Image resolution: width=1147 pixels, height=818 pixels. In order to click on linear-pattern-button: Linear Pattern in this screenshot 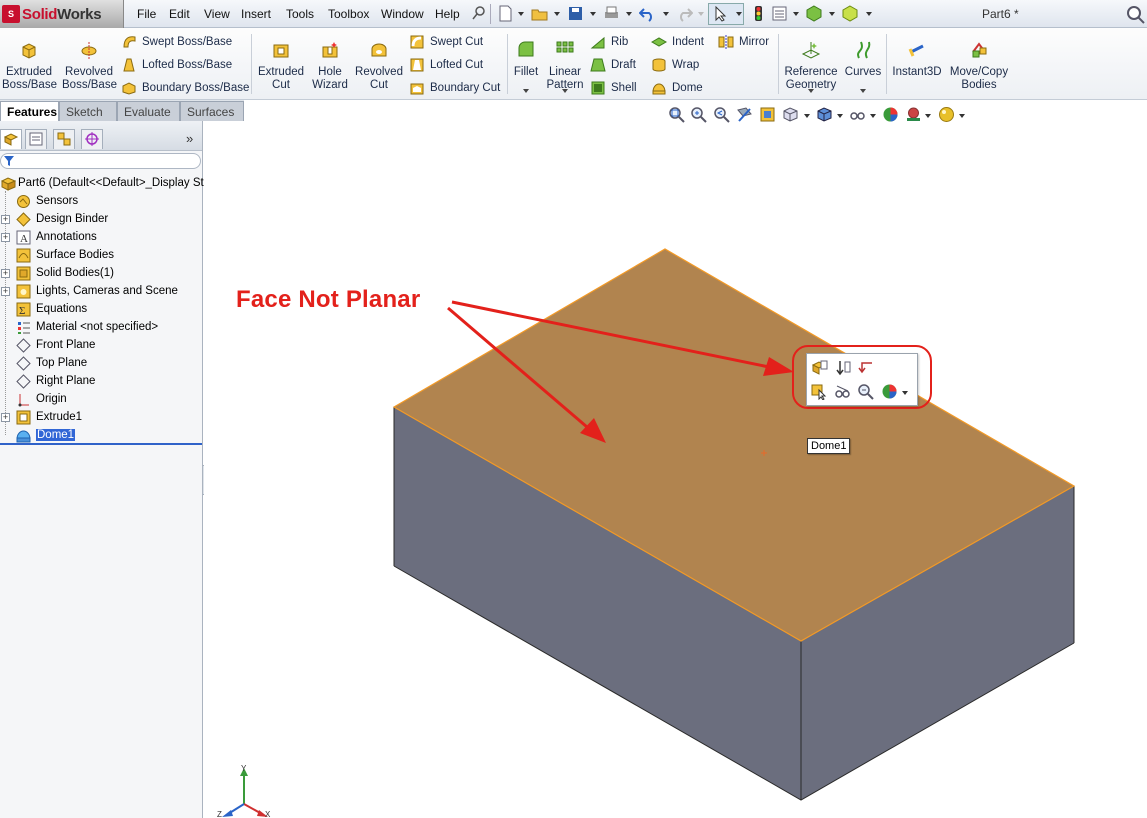, I will do `click(565, 62)`.